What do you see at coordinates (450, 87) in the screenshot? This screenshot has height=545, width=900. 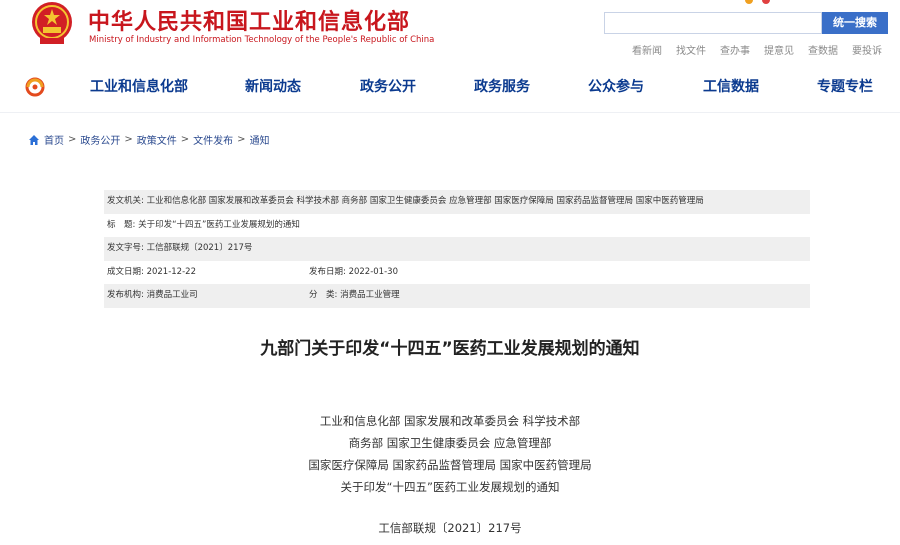 I see `main-nav: 工业和信息化部 新闻动态 政务公开 政务服务 公众参与 工信数据 专题专栏` at bounding box center [450, 87].